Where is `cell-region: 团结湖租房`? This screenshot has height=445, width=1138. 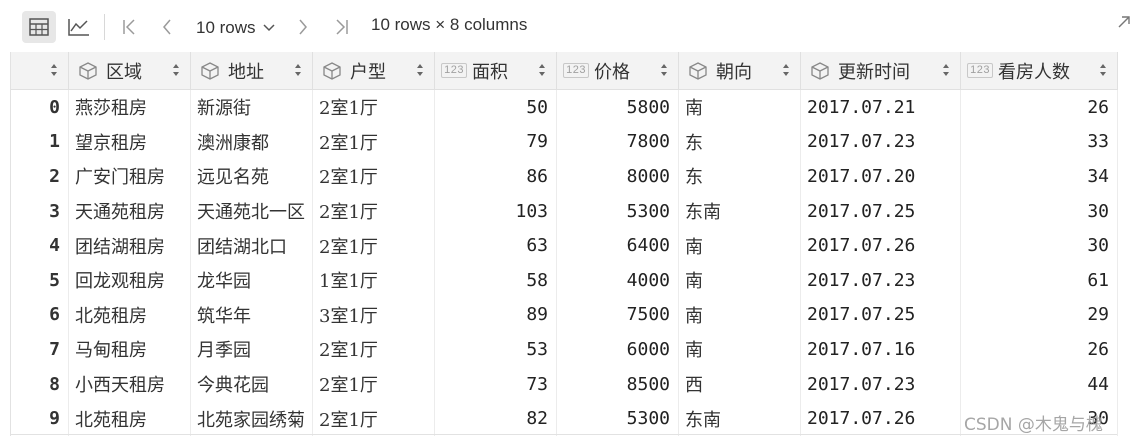
cell-region: 团结湖租房 is located at coordinates (130, 245).